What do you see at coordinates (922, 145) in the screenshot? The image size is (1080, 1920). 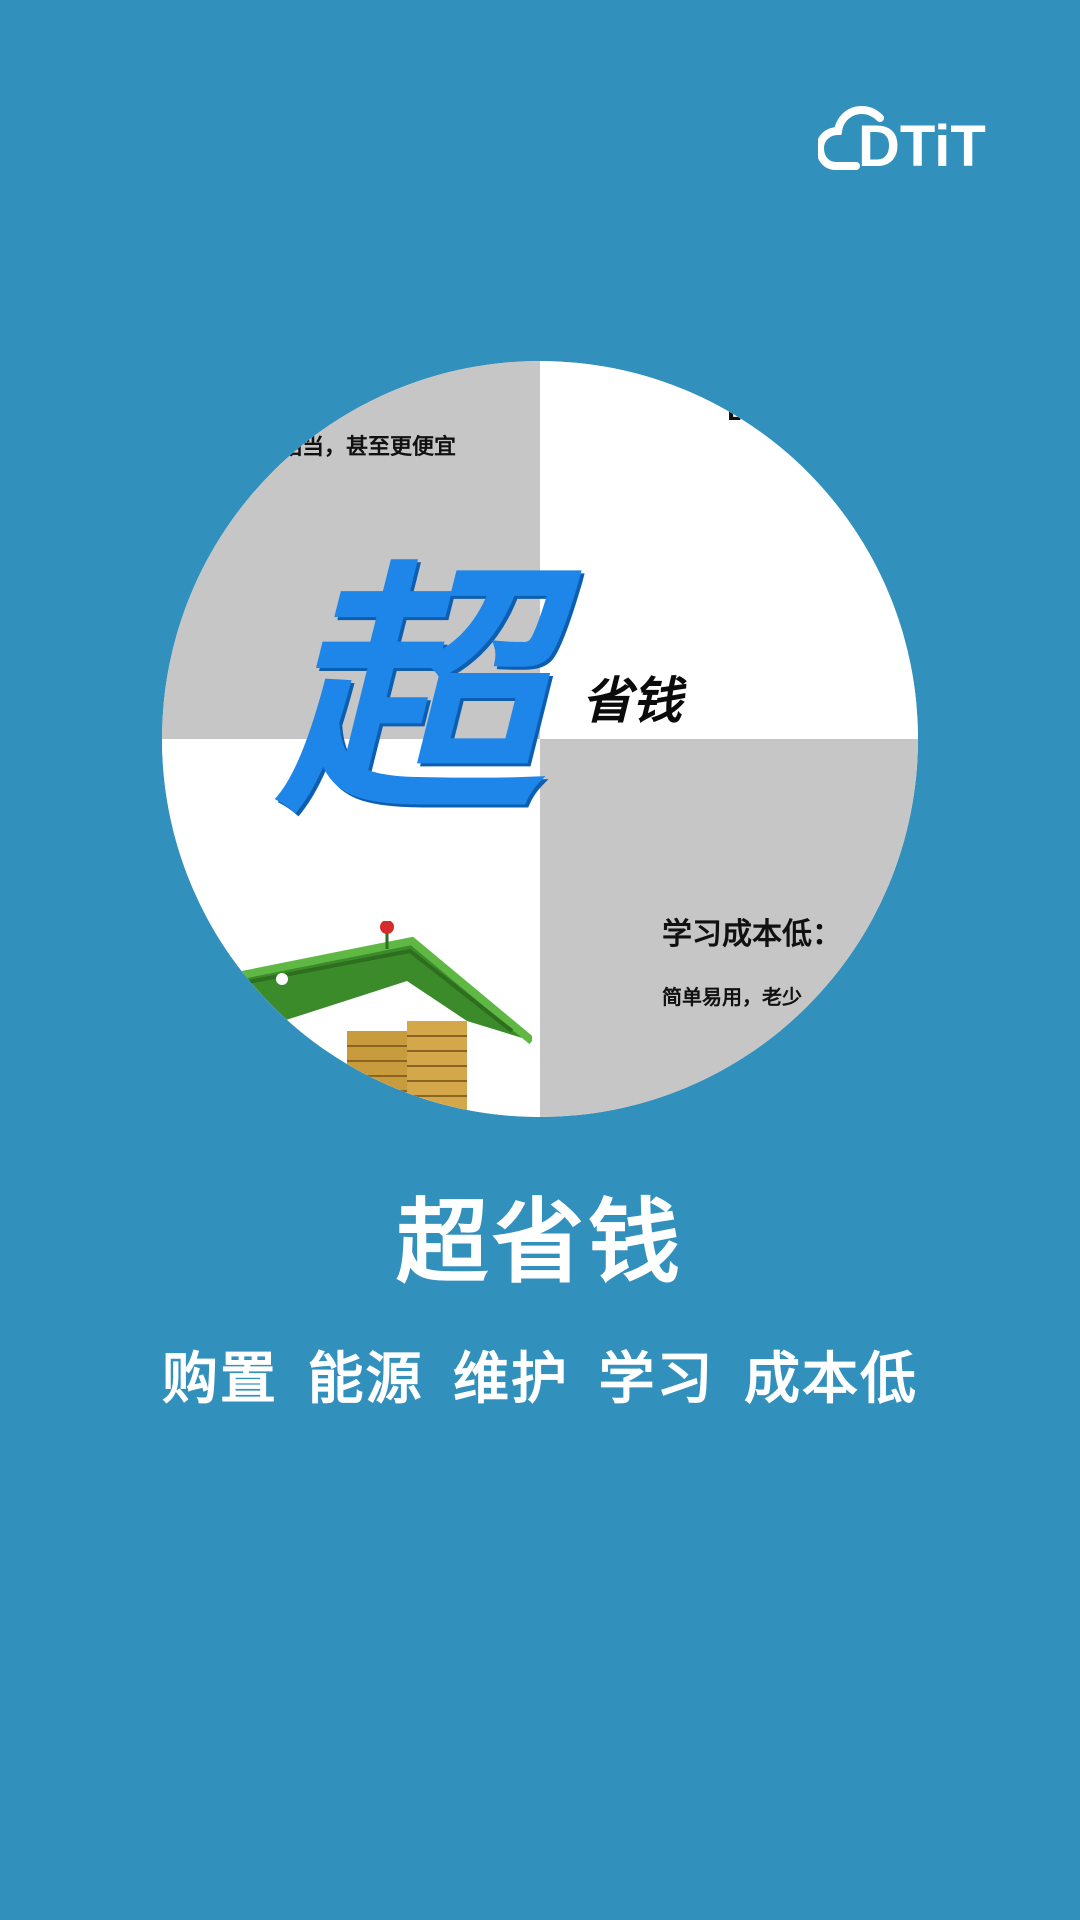 I see `logo-text: DTiT` at bounding box center [922, 145].